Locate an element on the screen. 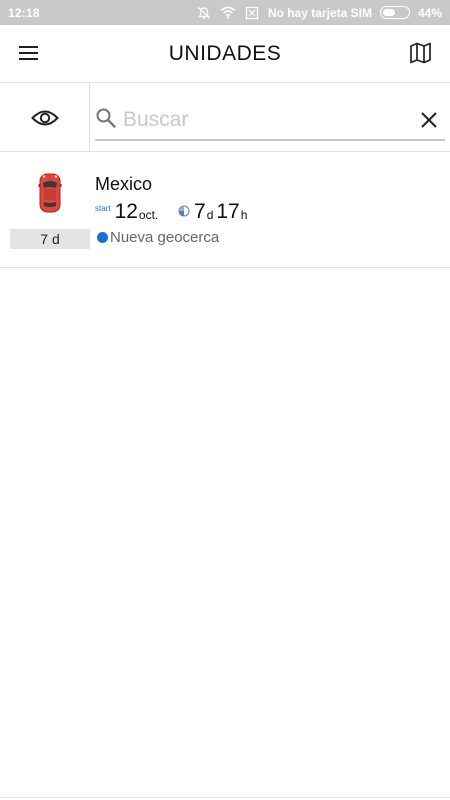  geofence: Nueva geocerca is located at coordinates (158, 237).